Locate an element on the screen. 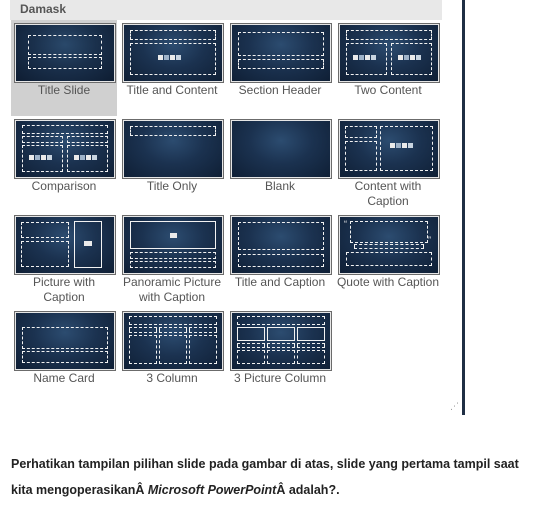 The image size is (543, 520). layout-section-header: Section Header is located at coordinates (280, 68).